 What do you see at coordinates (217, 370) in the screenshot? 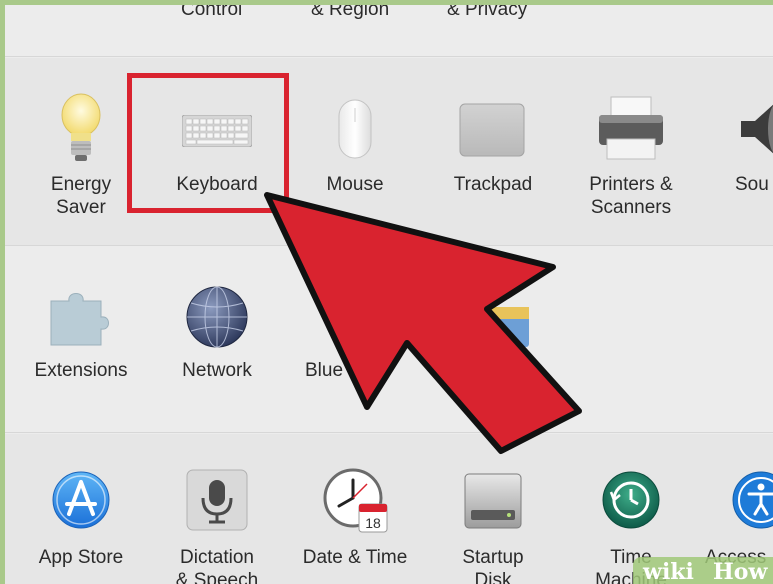
I see `pref-label-network: Network` at bounding box center [217, 370].